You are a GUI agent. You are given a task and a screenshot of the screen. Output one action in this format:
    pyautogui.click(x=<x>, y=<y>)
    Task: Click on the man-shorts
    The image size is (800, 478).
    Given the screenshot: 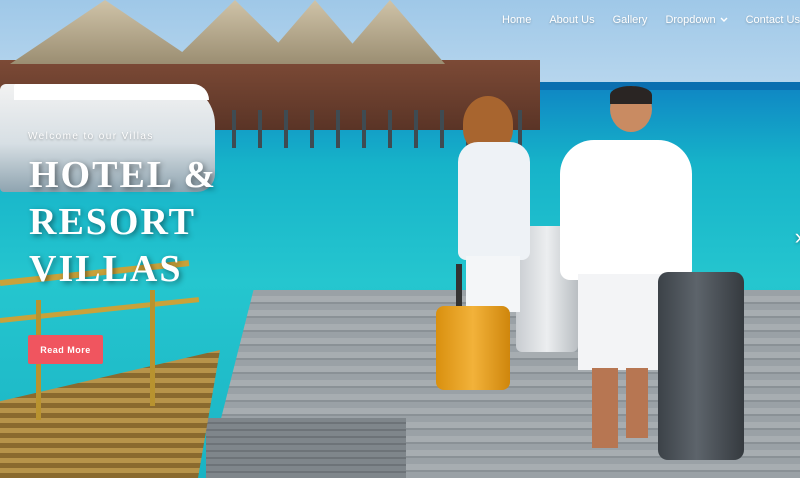 What is the action you would take?
    pyautogui.click(x=620, y=322)
    